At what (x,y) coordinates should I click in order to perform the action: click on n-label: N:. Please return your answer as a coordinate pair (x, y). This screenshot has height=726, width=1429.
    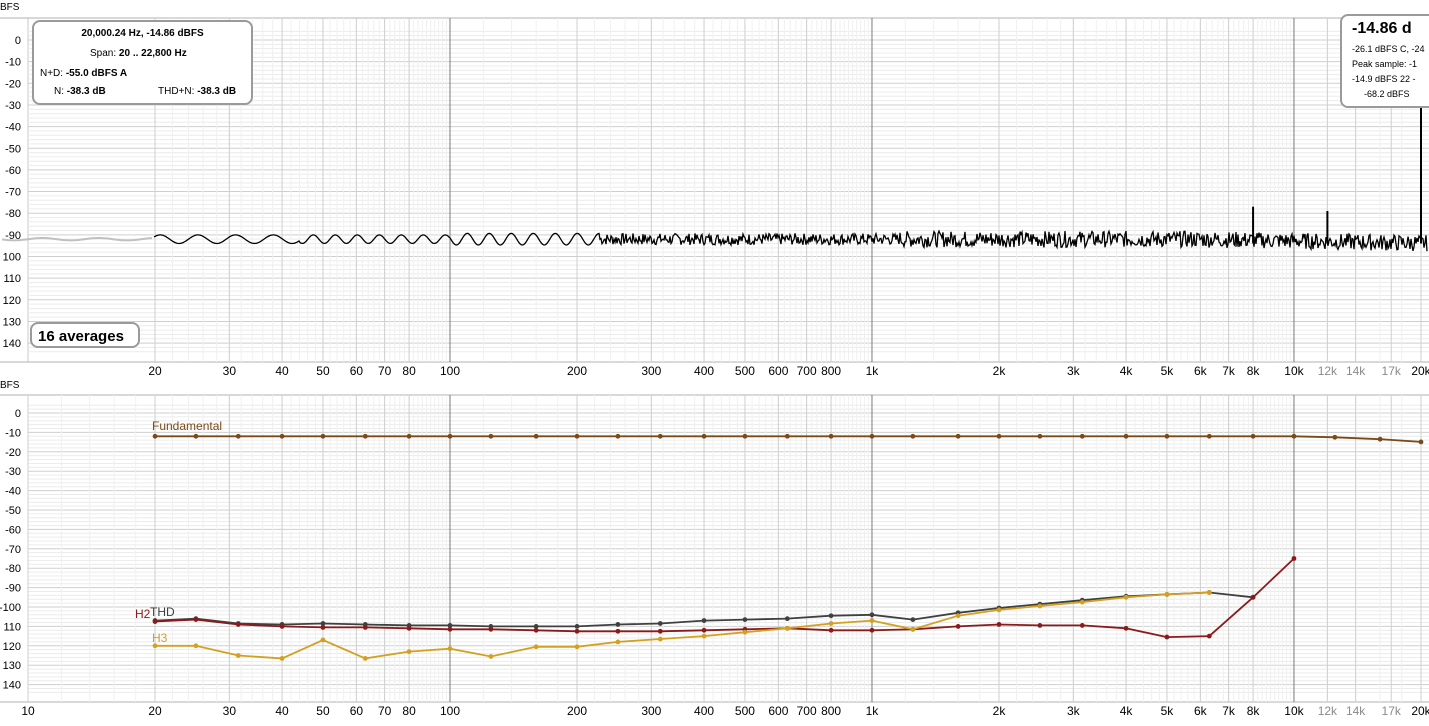
    Looking at the image, I should click on (59, 91).